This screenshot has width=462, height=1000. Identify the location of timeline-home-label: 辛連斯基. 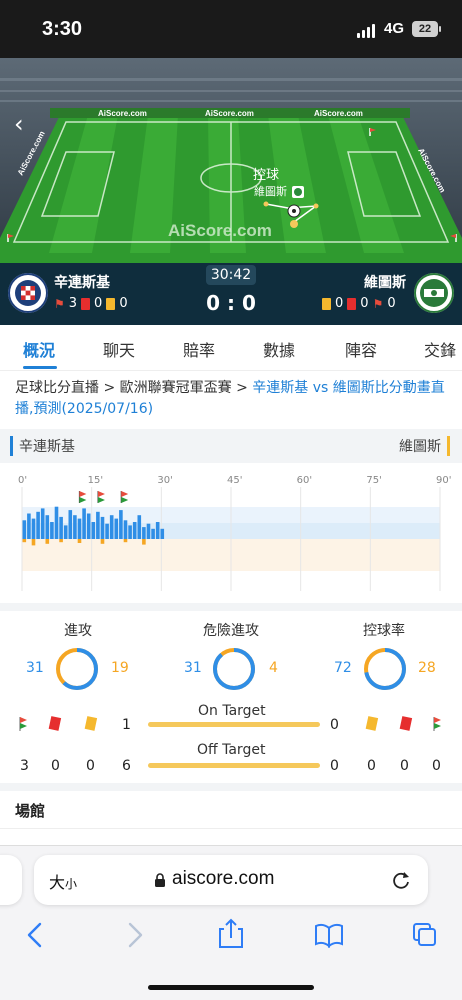
(42, 446).